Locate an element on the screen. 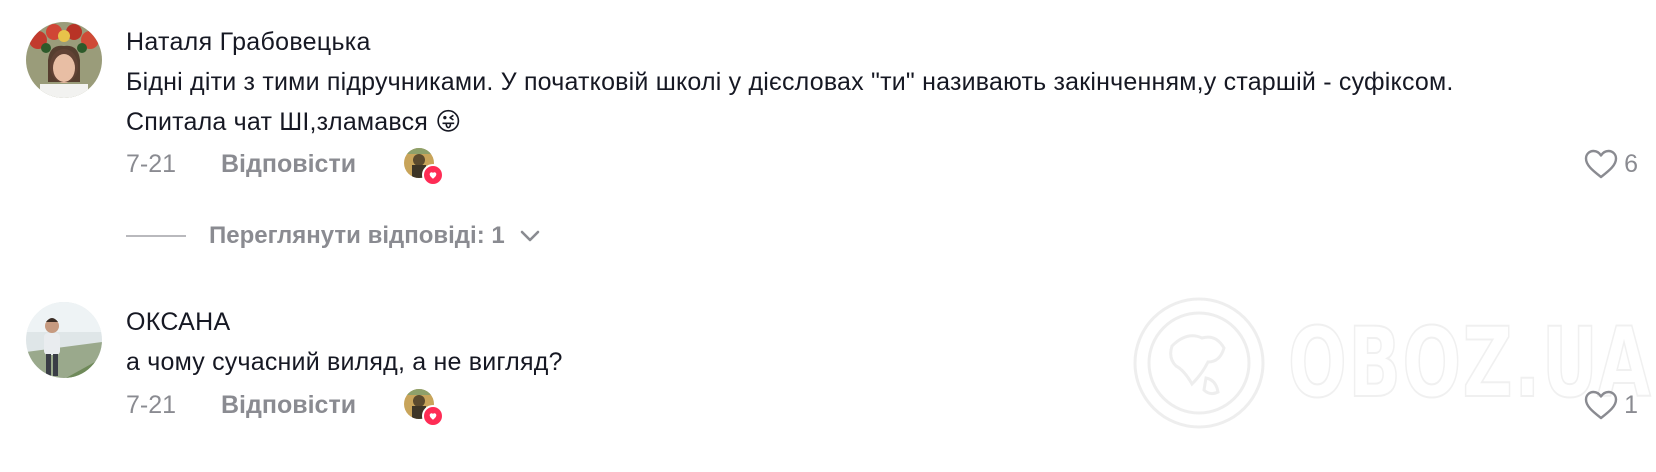  like-count: 1 is located at coordinates (1631, 404).